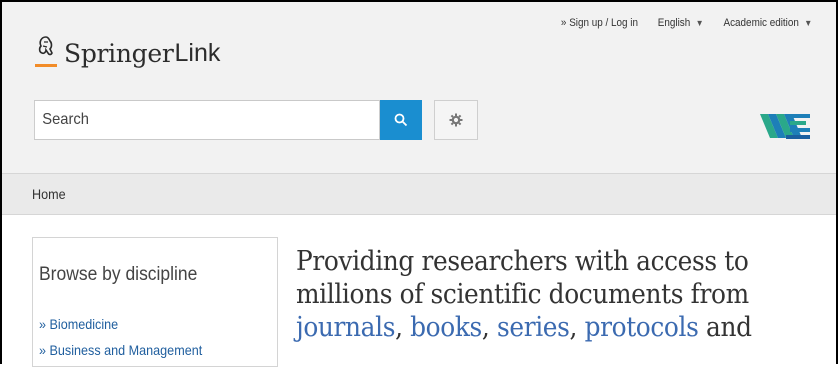 The height and width of the screenshot is (367, 840). I want to click on books-link: books, so click(446, 327).